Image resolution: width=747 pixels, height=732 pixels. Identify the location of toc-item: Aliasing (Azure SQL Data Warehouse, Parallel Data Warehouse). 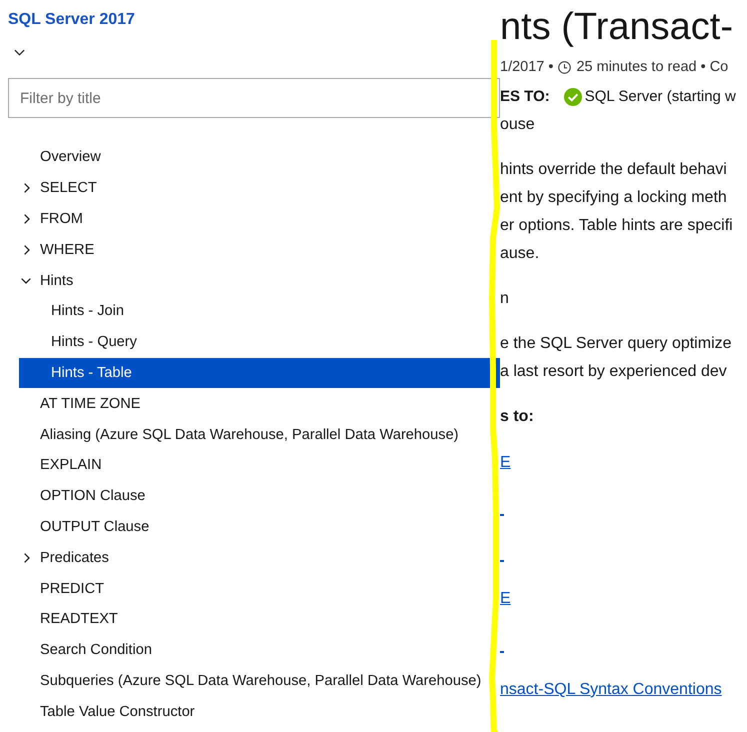
(259, 434).